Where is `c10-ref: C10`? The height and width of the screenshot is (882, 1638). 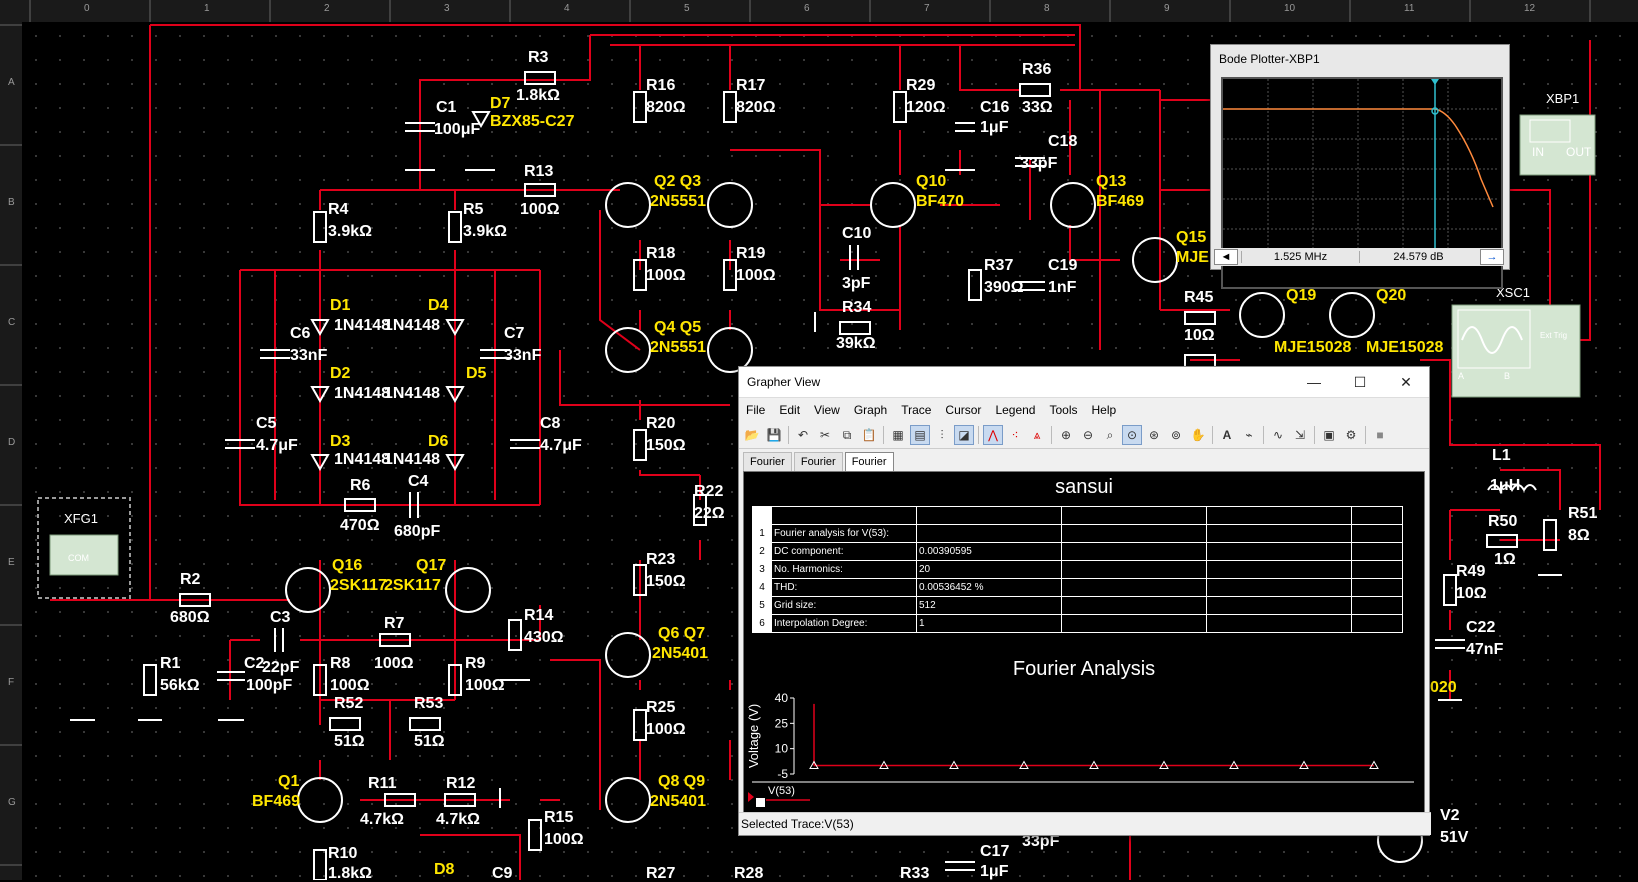
c10-ref: C10 is located at coordinates (856, 234).